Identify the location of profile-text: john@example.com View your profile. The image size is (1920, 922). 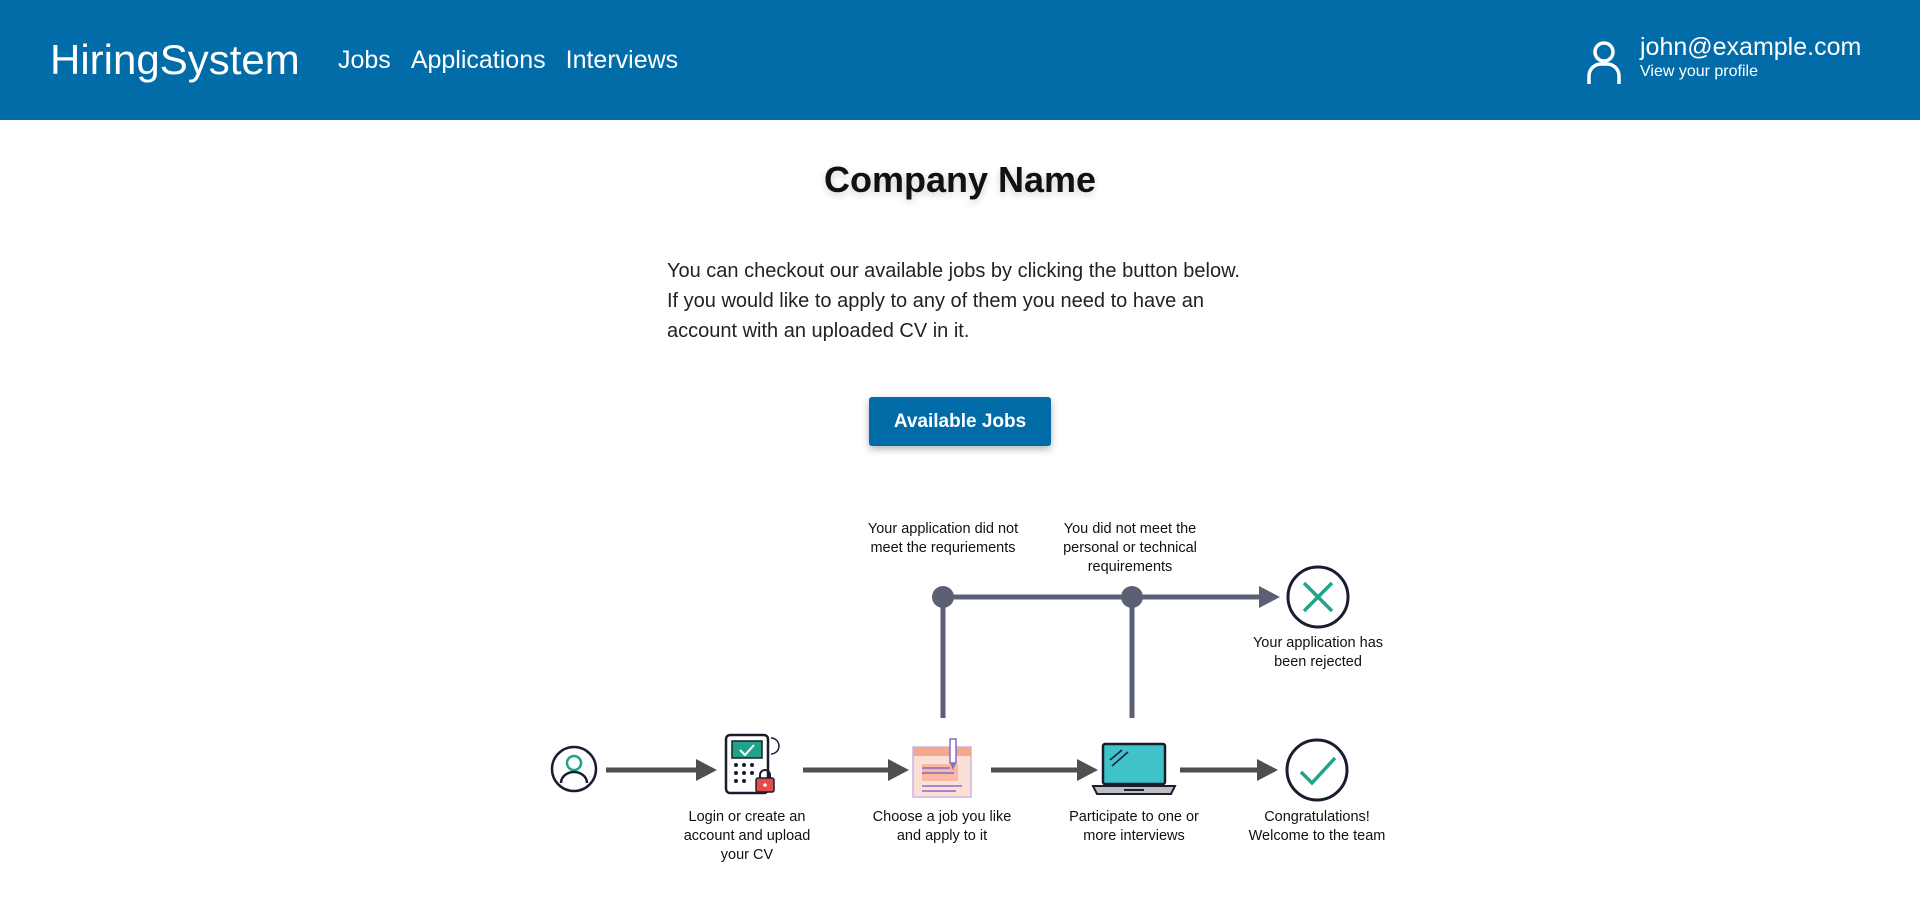
(1750, 57).